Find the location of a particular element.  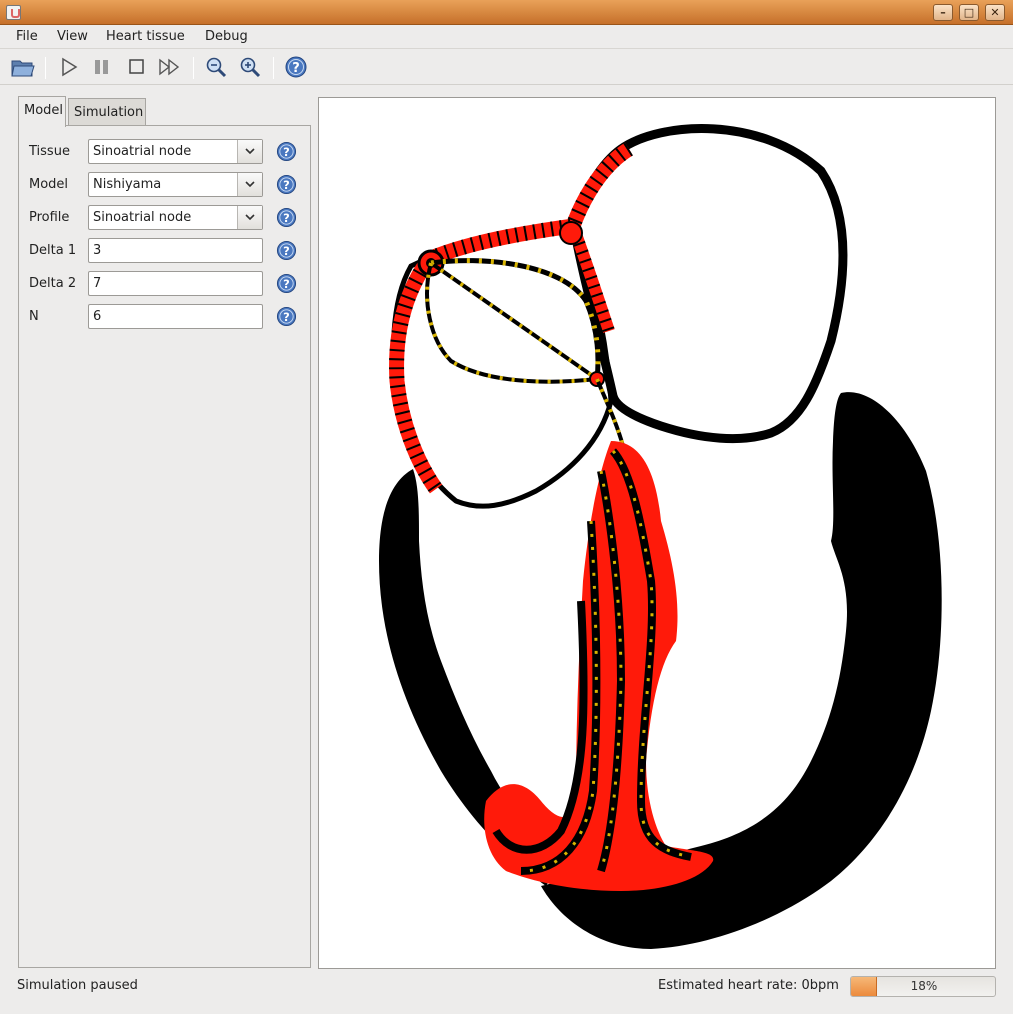

progress-text: 18% is located at coordinates (924, 986).